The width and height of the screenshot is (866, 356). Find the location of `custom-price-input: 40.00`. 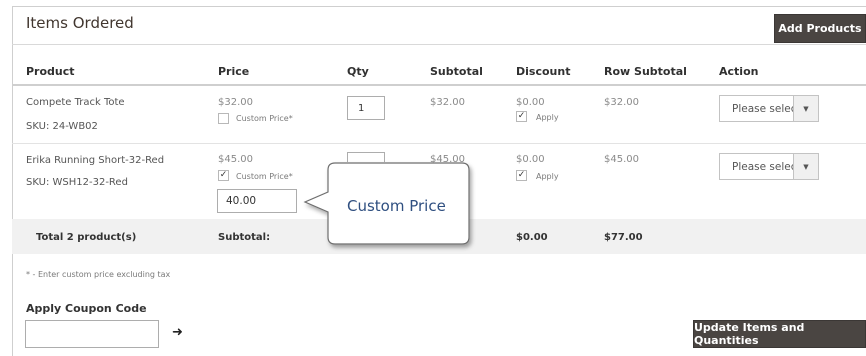

custom-price-input: 40.00 is located at coordinates (257, 201).